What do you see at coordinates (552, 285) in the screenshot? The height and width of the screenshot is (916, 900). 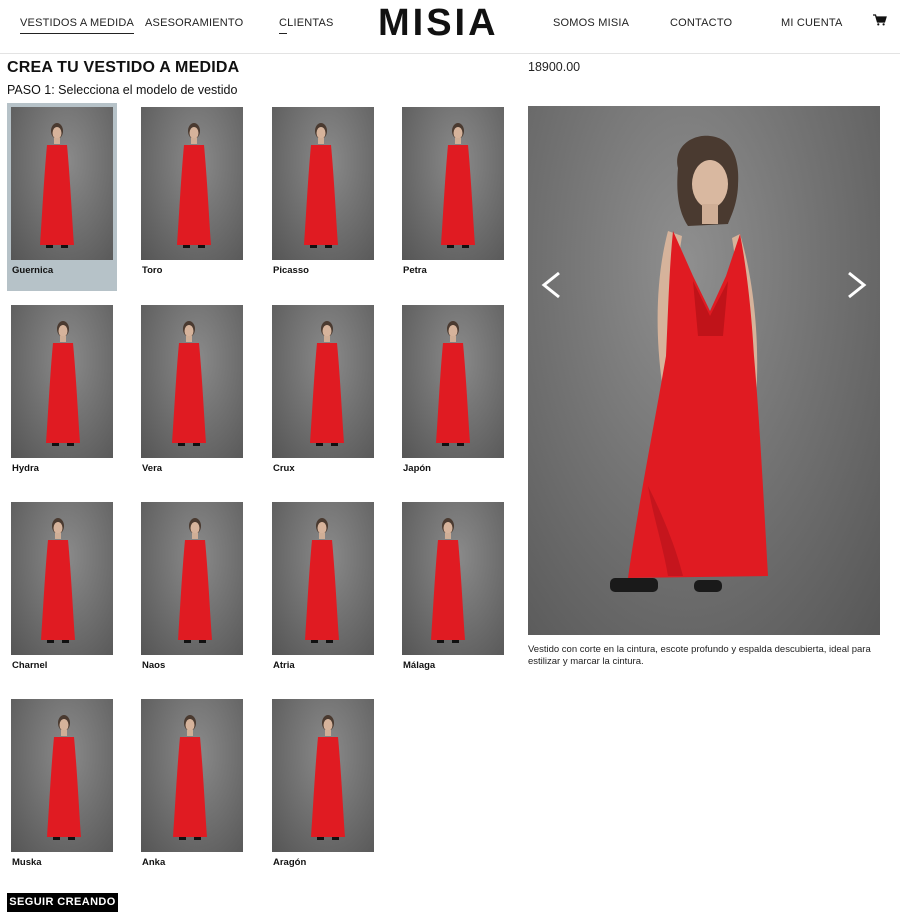 I see `previous-image-arrow-icon` at bounding box center [552, 285].